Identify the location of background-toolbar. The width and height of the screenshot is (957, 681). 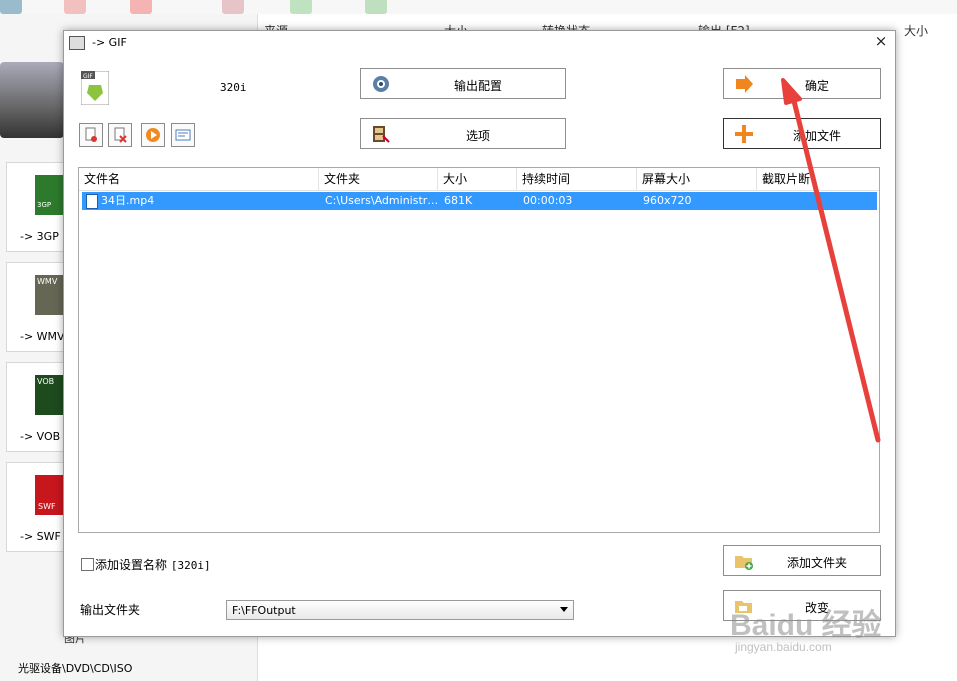
(478, 7).